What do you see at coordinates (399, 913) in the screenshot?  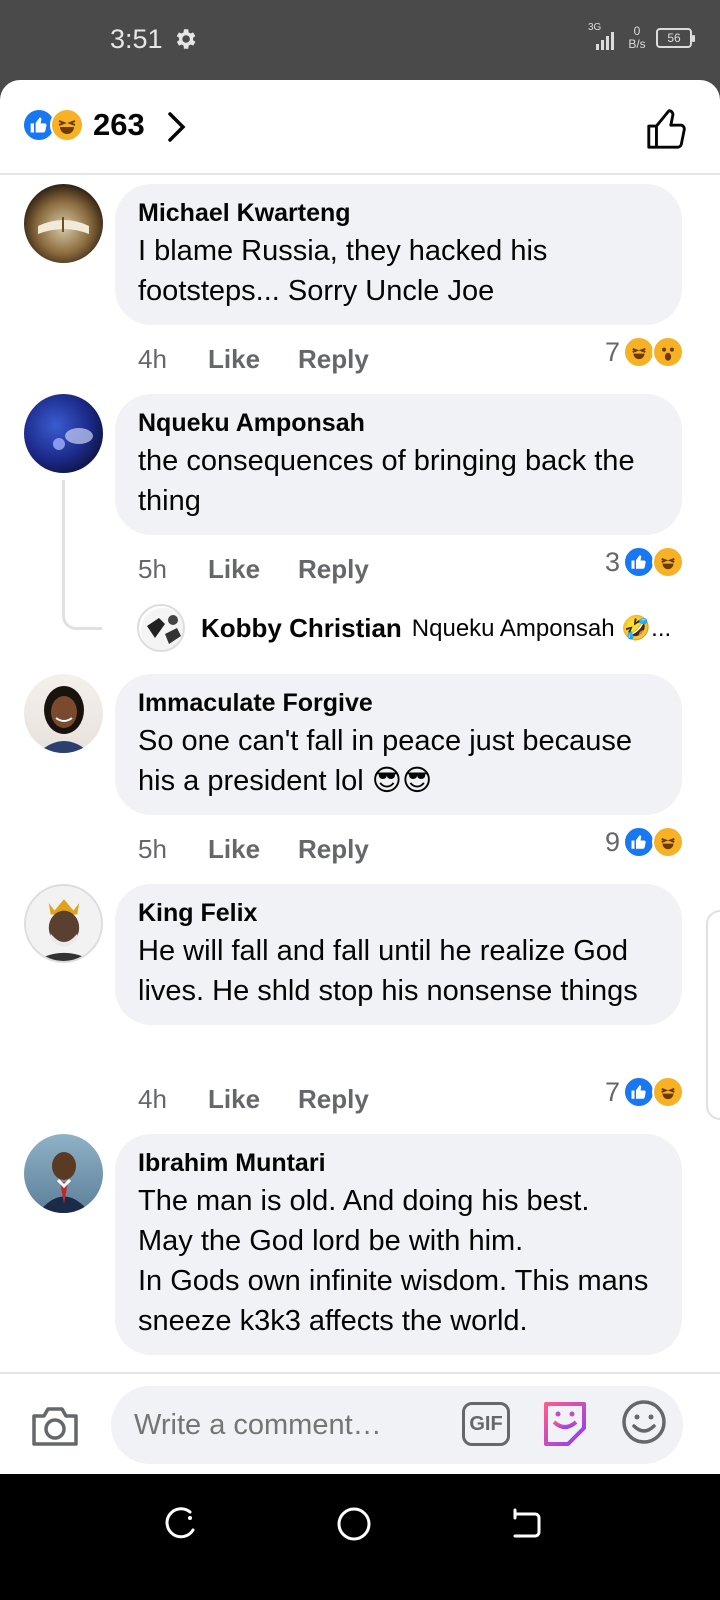 I see `comment-author: King Felix` at bounding box center [399, 913].